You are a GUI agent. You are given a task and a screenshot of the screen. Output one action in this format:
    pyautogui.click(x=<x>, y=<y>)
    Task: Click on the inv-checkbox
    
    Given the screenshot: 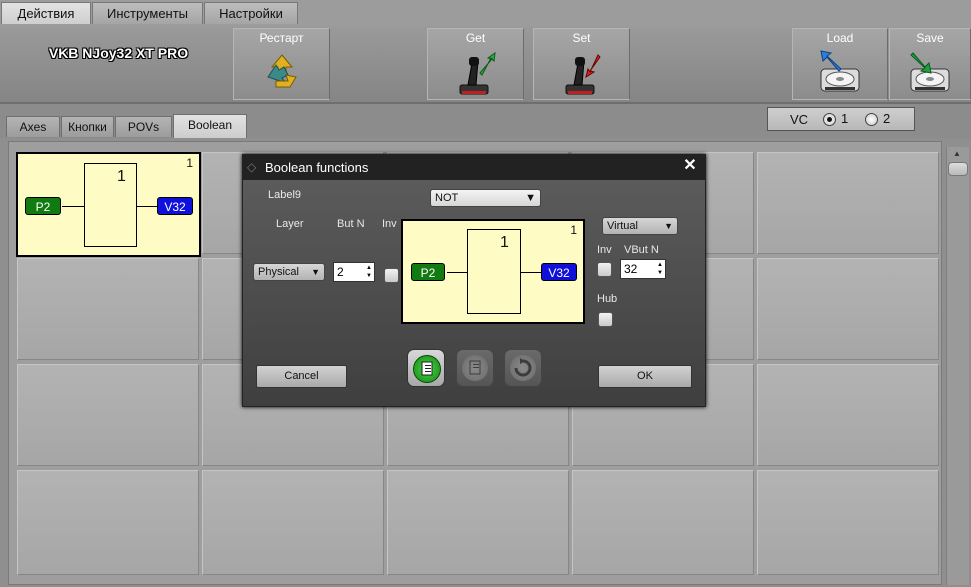 What is the action you would take?
    pyautogui.click(x=391, y=275)
    